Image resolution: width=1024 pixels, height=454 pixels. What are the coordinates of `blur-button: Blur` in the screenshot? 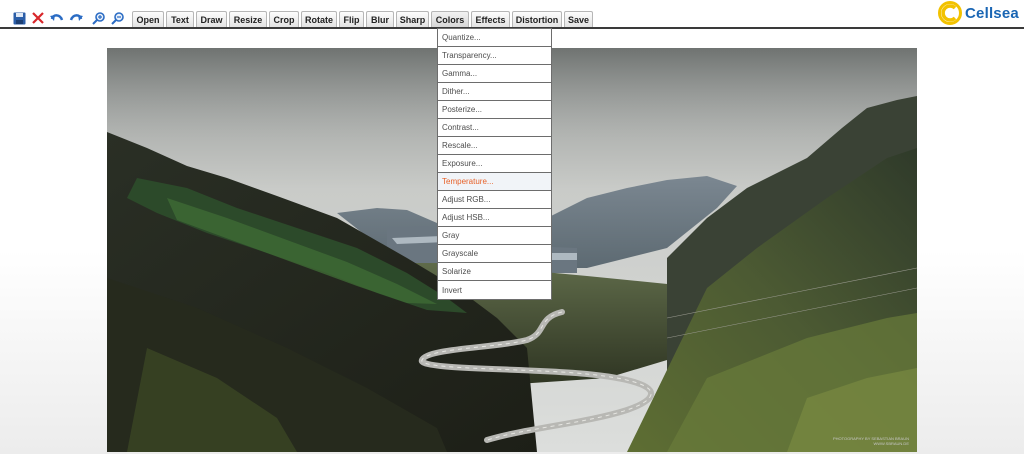 It's located at (380, 19).